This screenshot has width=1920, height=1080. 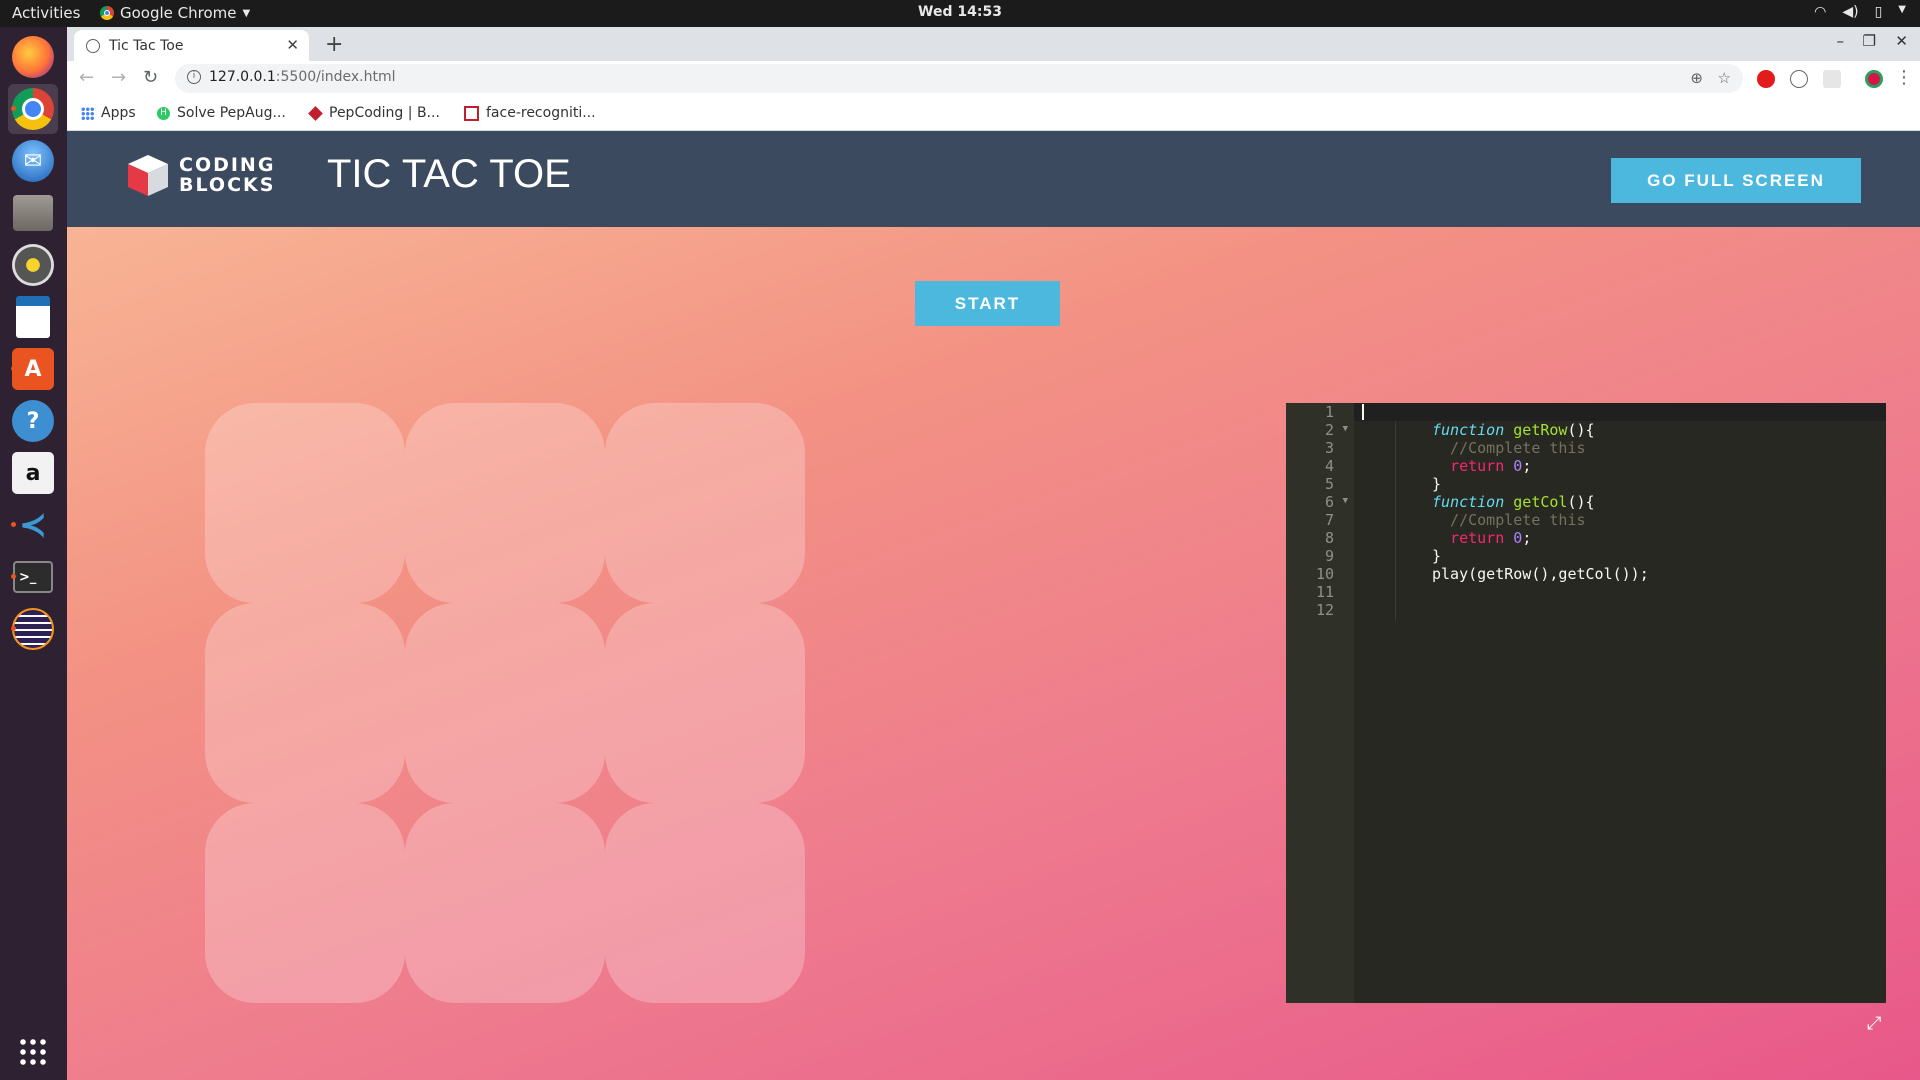 What do you see at coordinates (194, 77) in the screenshot?
I see `info-icon: i` at bounding box center [194, 77].